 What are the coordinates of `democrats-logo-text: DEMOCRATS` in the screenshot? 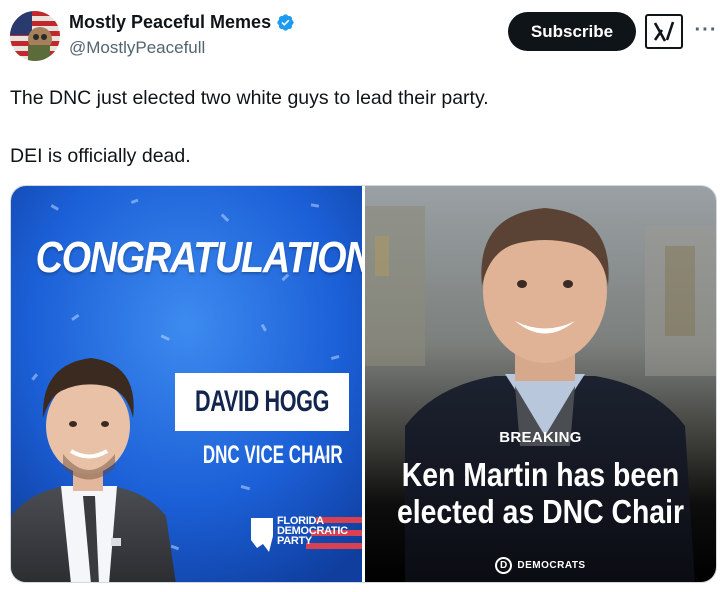 It's located at (551, 565).